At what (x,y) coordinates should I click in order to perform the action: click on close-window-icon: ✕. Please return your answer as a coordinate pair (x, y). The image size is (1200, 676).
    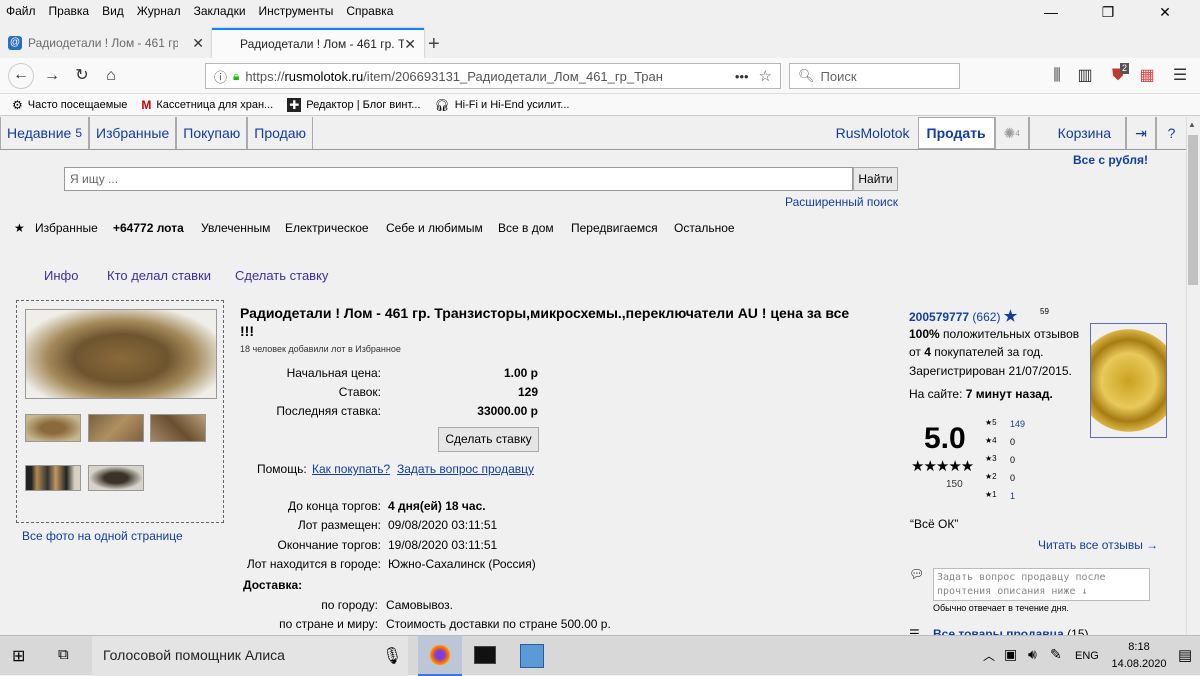
    Looking at the image, I should click on (1165, 11).